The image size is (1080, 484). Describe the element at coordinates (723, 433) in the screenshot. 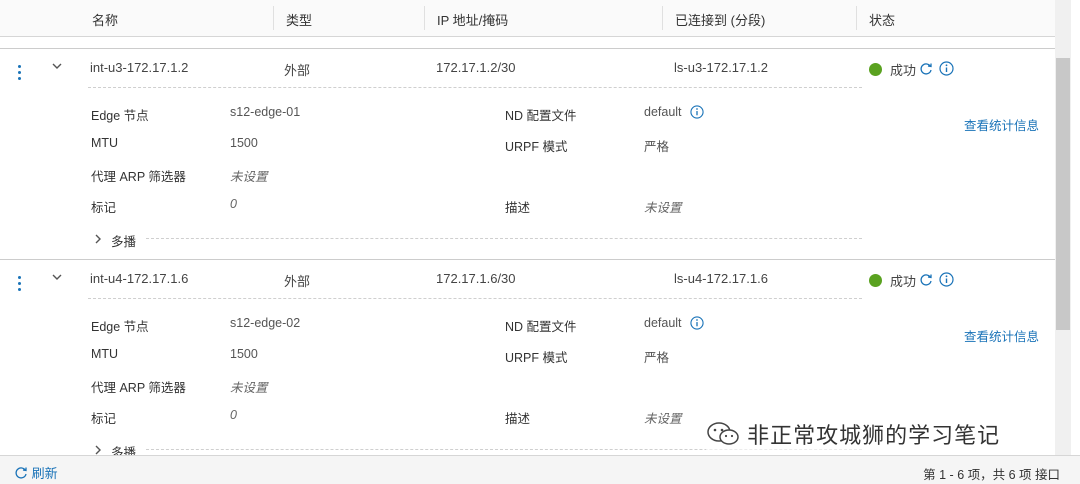

I see `wechat-logo-icon` at that location.